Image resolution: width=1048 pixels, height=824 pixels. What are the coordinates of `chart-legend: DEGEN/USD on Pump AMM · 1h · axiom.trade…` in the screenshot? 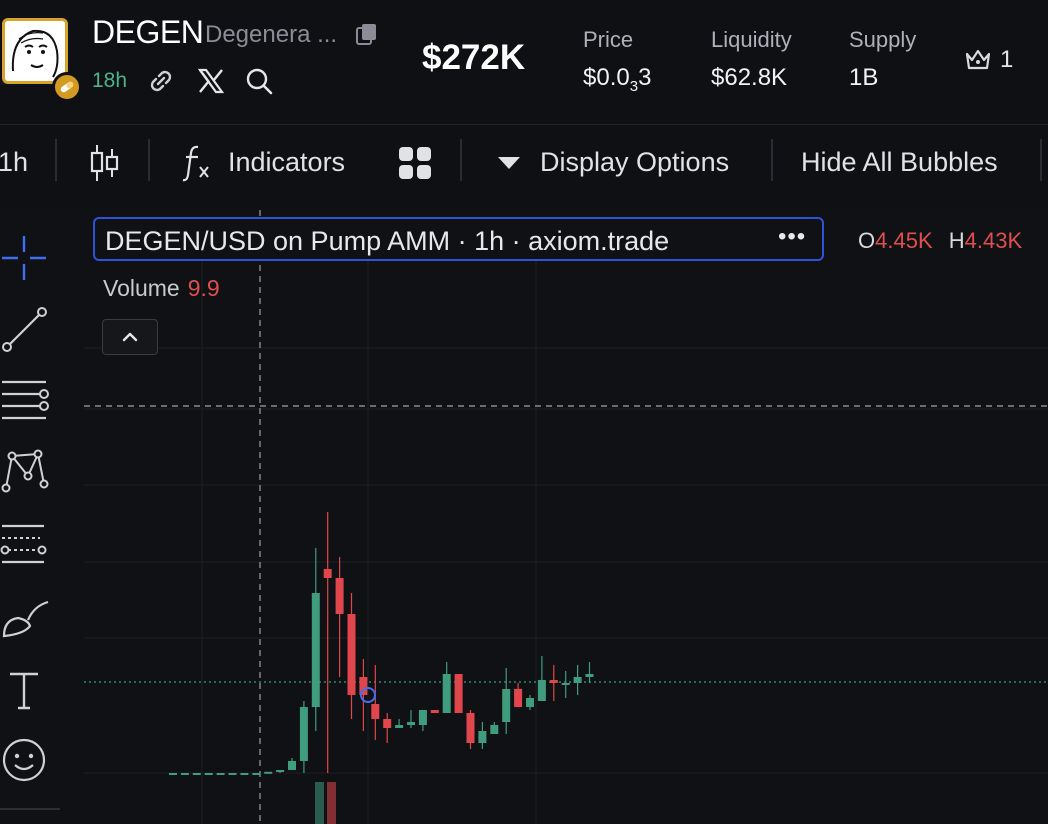 It's located at (458, 239).